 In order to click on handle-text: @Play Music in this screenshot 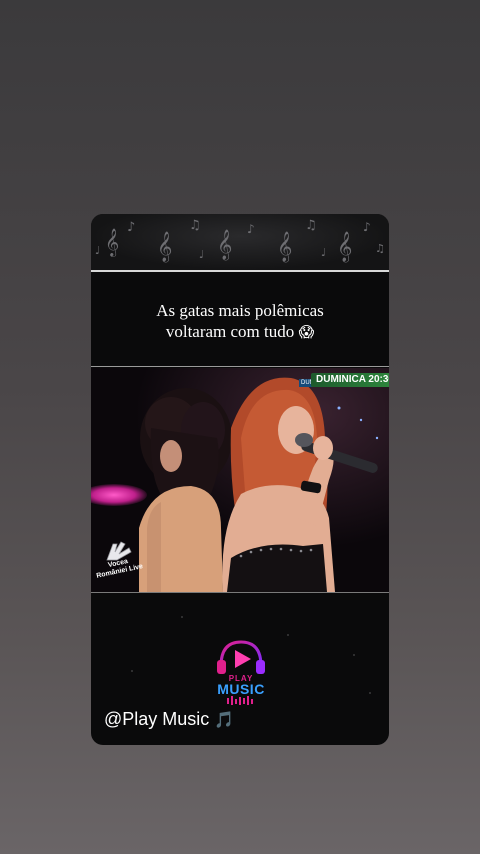, I will do `click(157, 719)`.